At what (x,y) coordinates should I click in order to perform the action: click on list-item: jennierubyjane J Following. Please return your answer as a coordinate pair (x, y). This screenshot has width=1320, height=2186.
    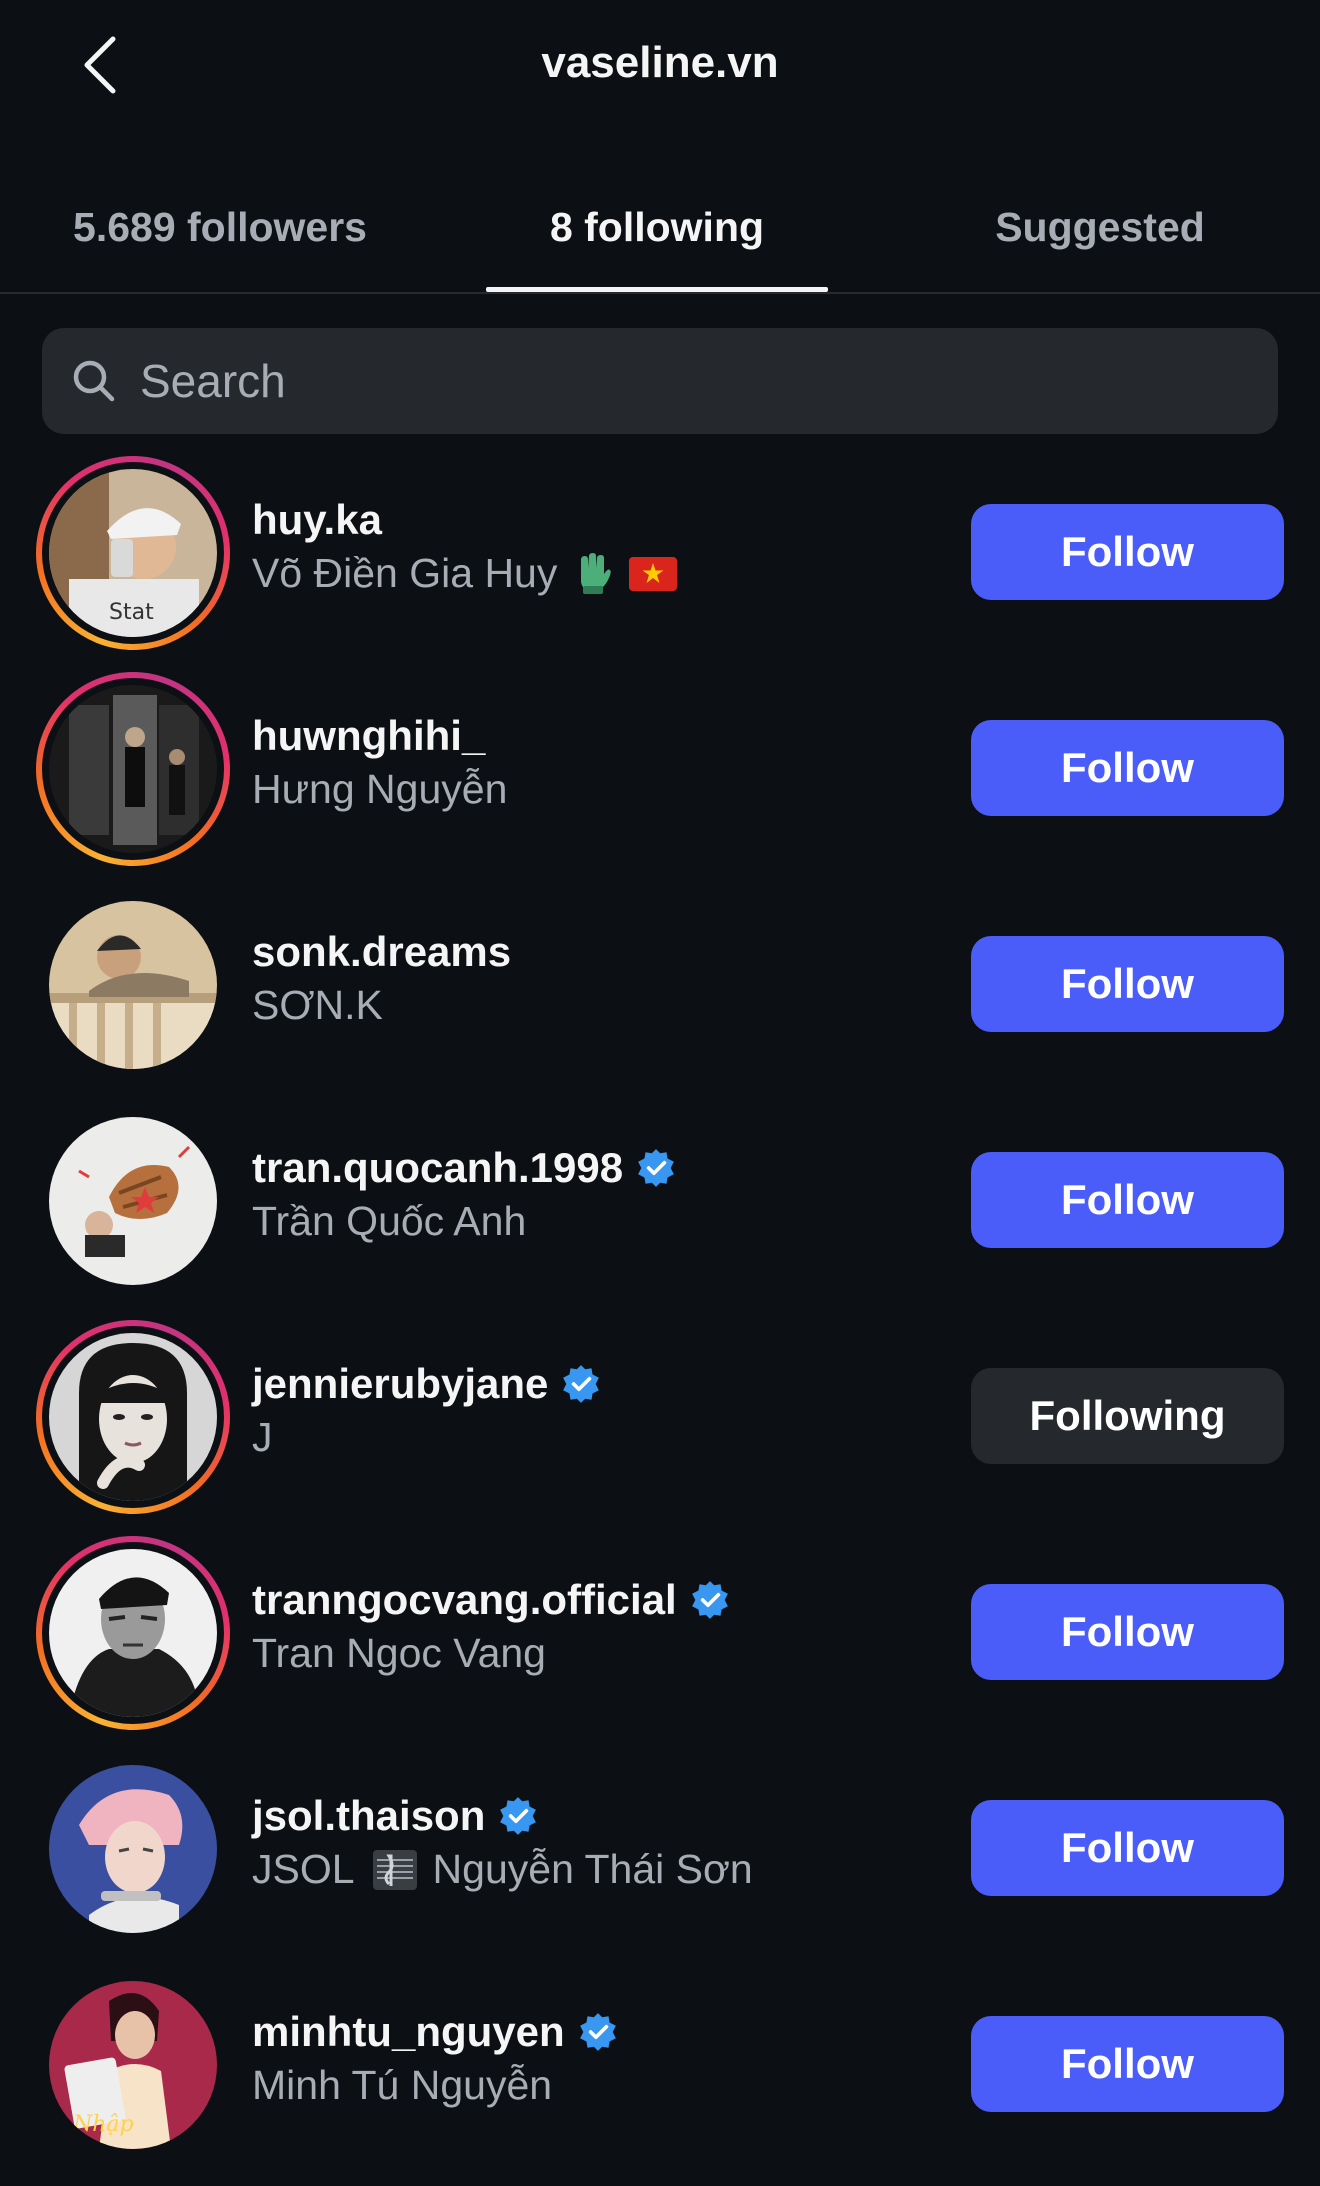
    Looking at the image, I should click on (660, 1422).